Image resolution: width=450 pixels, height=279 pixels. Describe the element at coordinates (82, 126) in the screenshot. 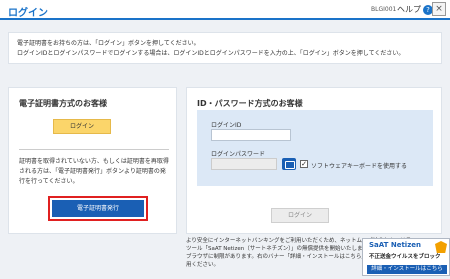

I see `certificate-login-button: ログイン` at that location.